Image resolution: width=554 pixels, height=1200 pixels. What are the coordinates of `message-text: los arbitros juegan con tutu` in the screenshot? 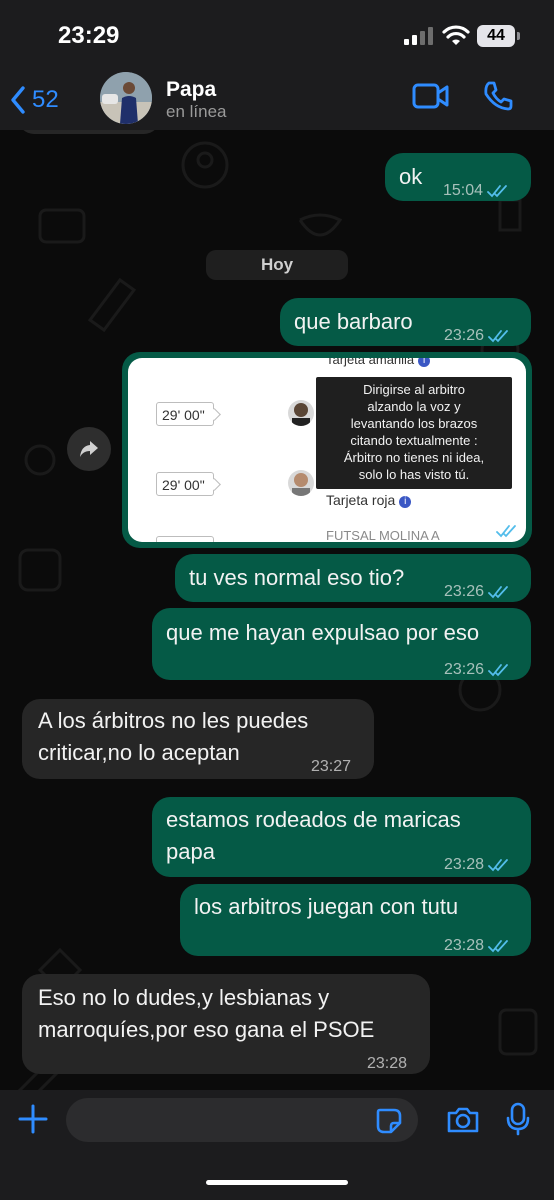 It's located at (326, 906).